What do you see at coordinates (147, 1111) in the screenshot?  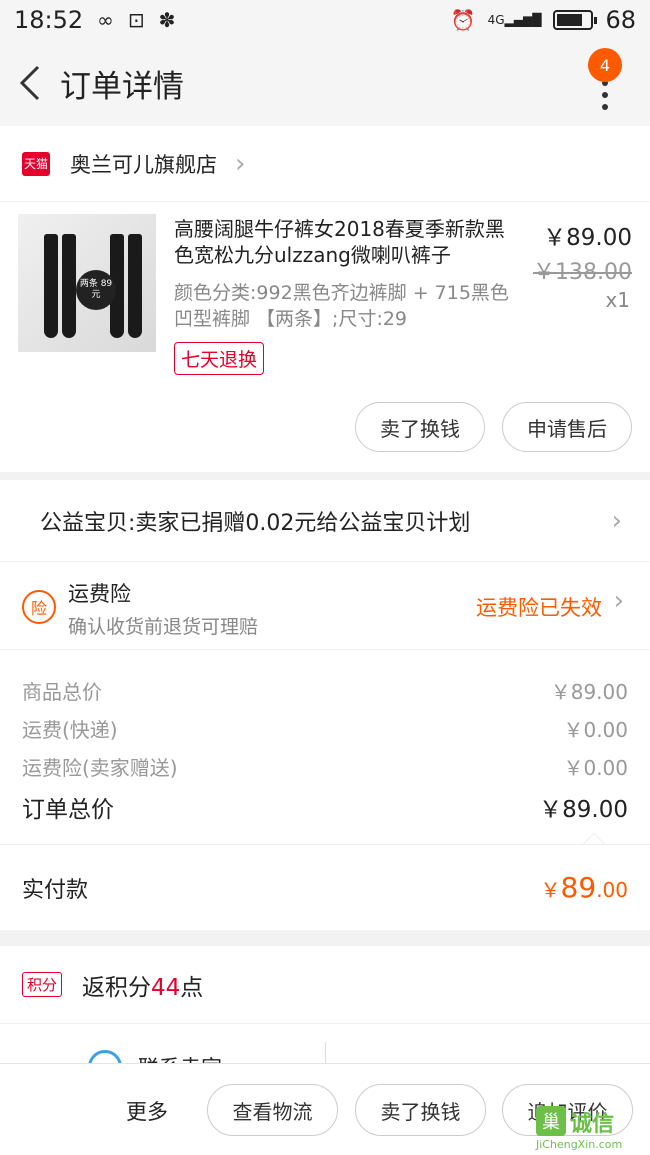 I see `more-link: 更多` at bounding box center [147, 1111].